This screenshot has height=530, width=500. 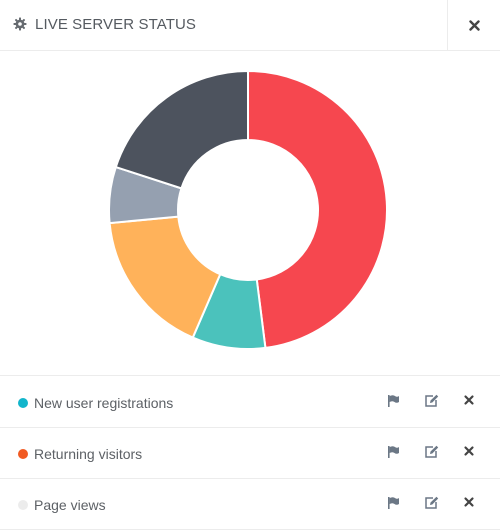 I want to click on legend-item-returning-visitors: Returning visitors, so click(x=250, y=453).